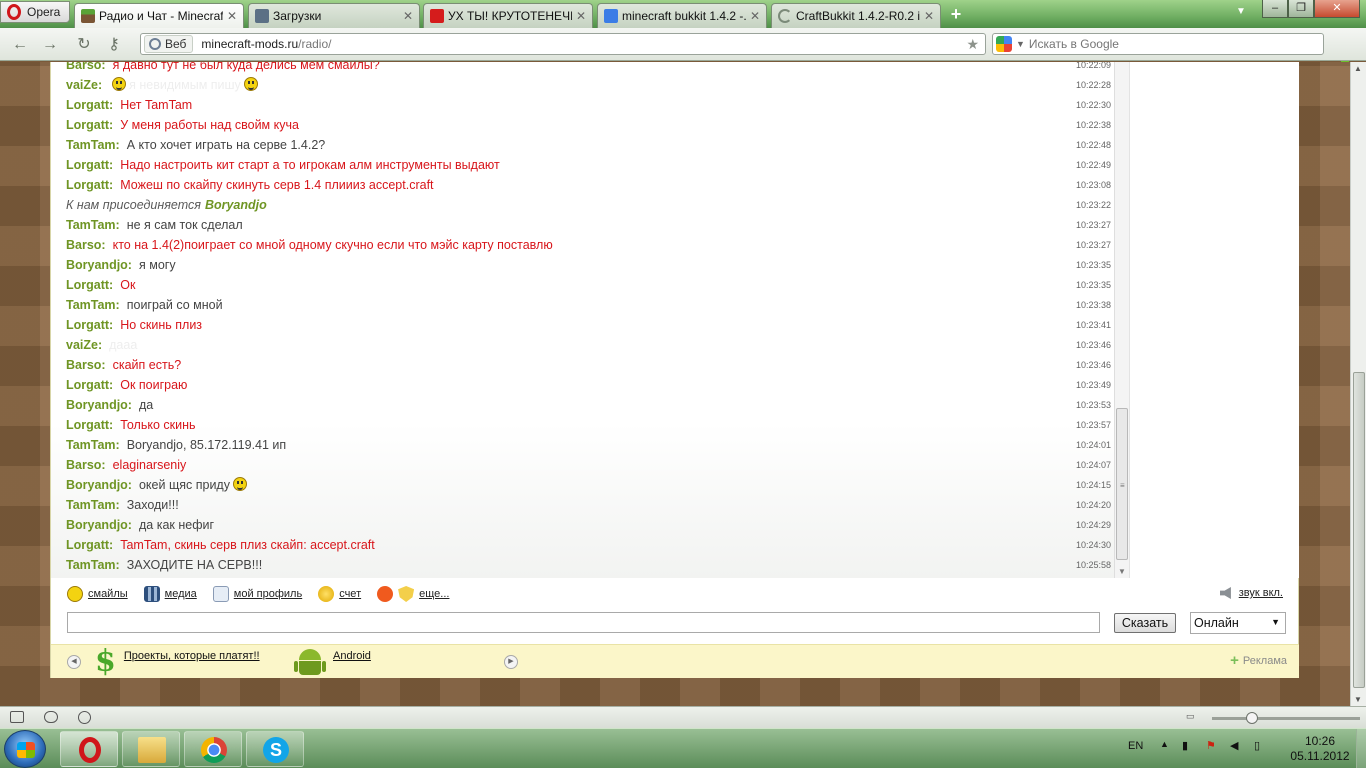  What do you see at coordinates (84, 717) in the screenshot?
I see `speed-dial-icon` at bounding box center [84, 717].